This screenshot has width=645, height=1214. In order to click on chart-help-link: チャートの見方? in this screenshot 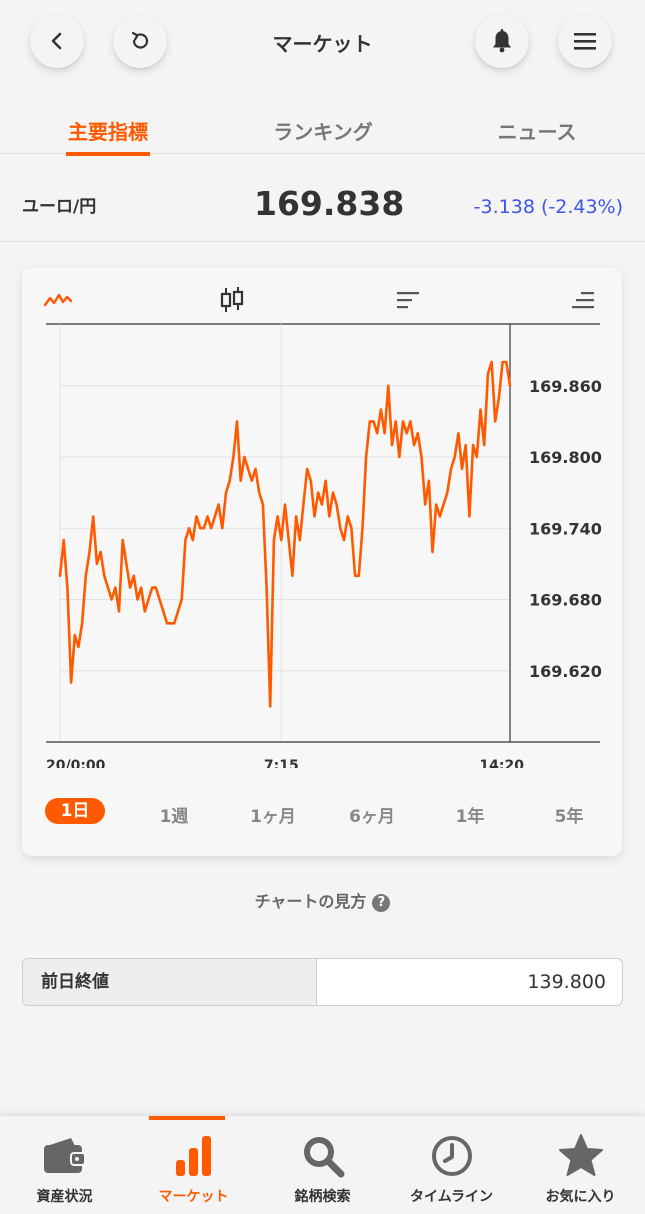, I will do `click(322, 900)`.